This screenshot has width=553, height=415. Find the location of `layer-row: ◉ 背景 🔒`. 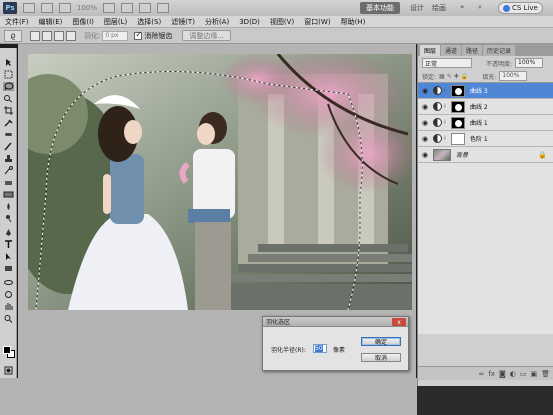

layer-row: ◉ 背景 🔒 is located at coordinates (485, 155).